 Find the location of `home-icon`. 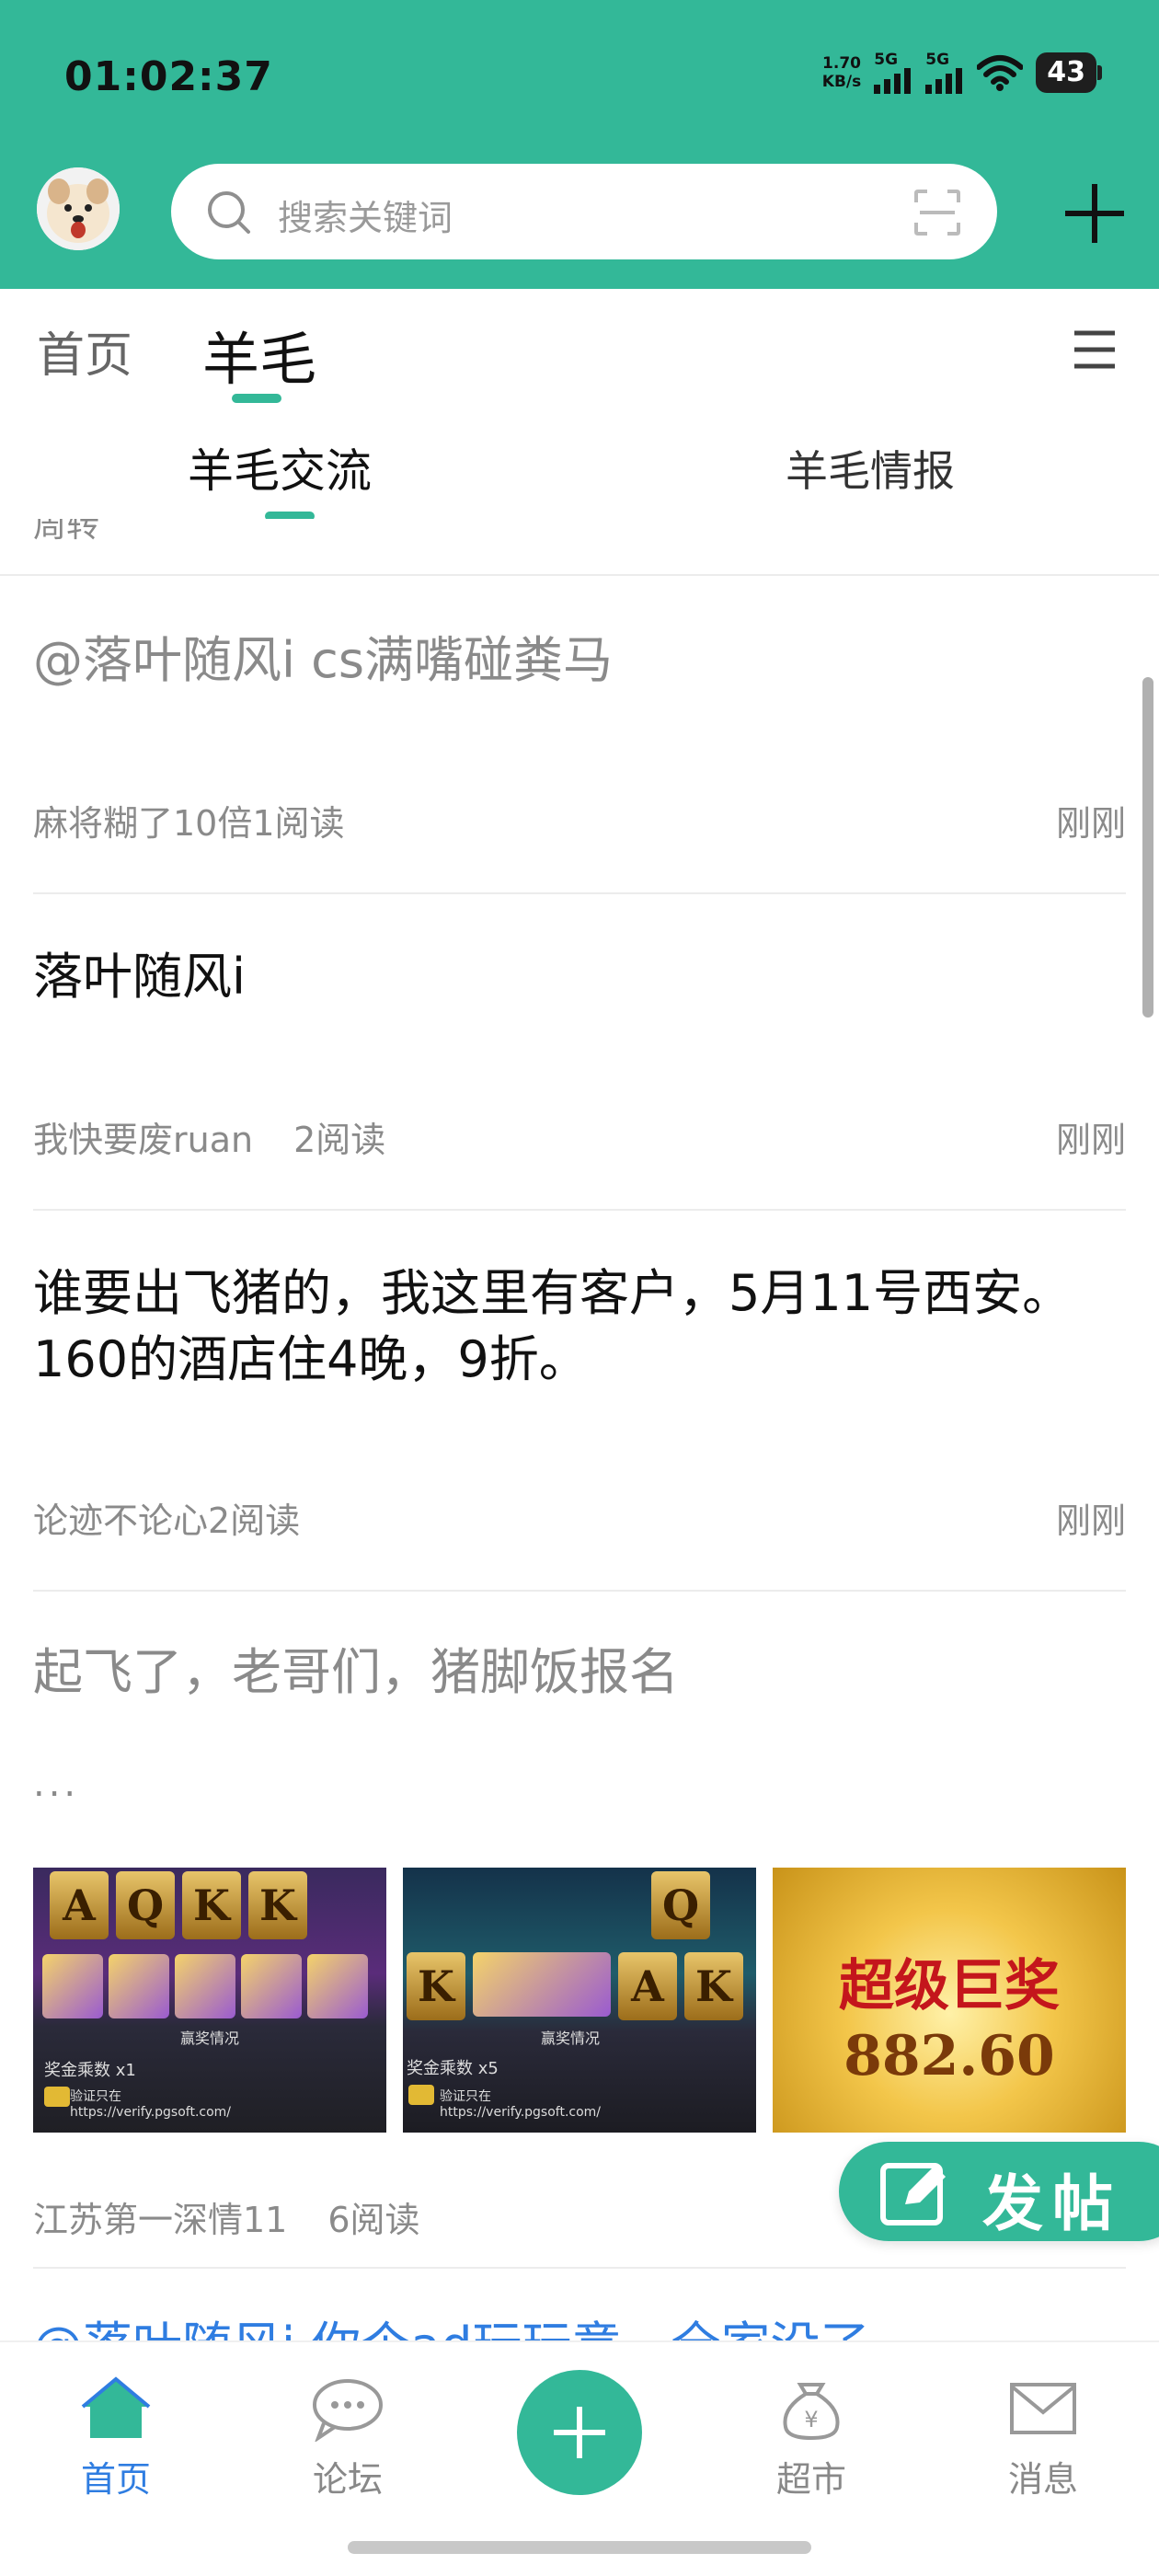

home-icon is located at coordinates (116, 2407).